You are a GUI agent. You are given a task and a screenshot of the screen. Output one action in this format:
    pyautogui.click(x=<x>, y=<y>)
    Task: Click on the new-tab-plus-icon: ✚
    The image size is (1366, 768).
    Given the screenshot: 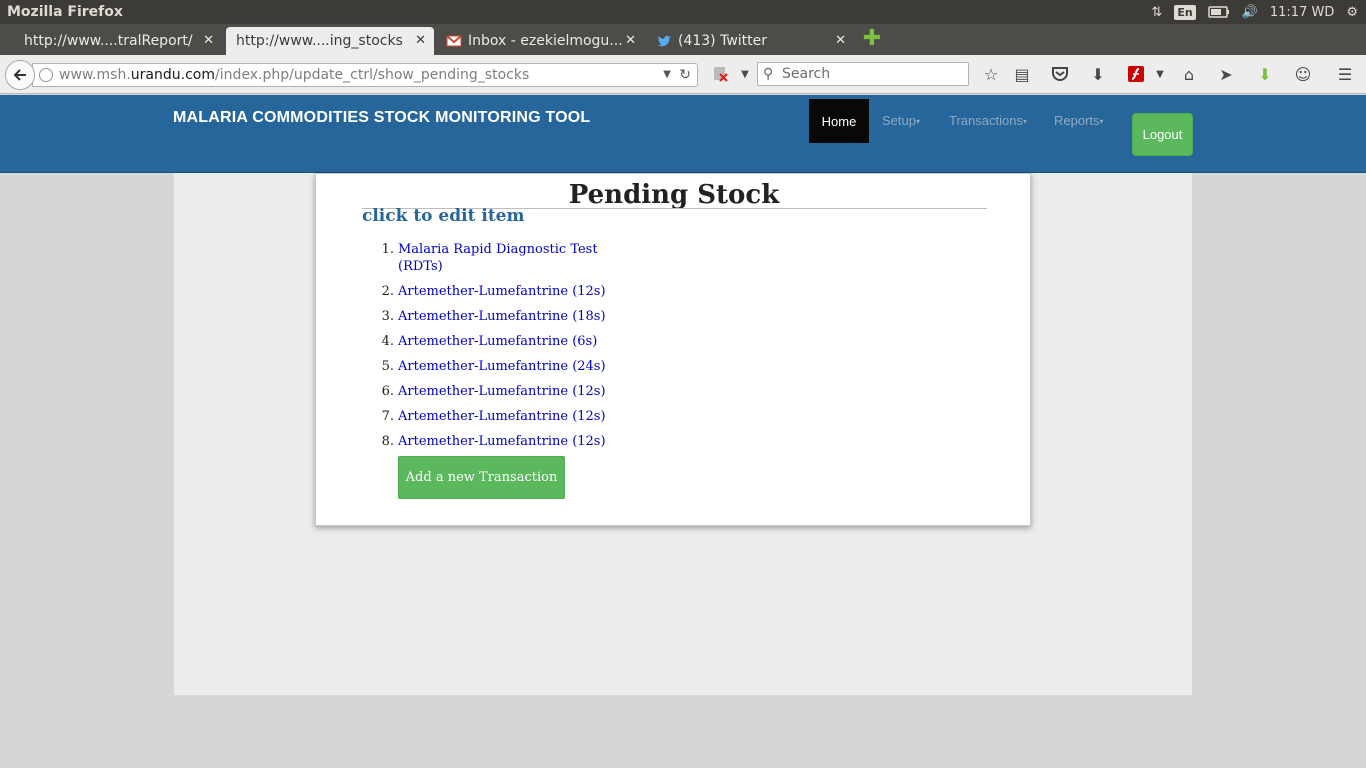 What is the action you would take?
    pyautogui.click(x=872, y=39)
    